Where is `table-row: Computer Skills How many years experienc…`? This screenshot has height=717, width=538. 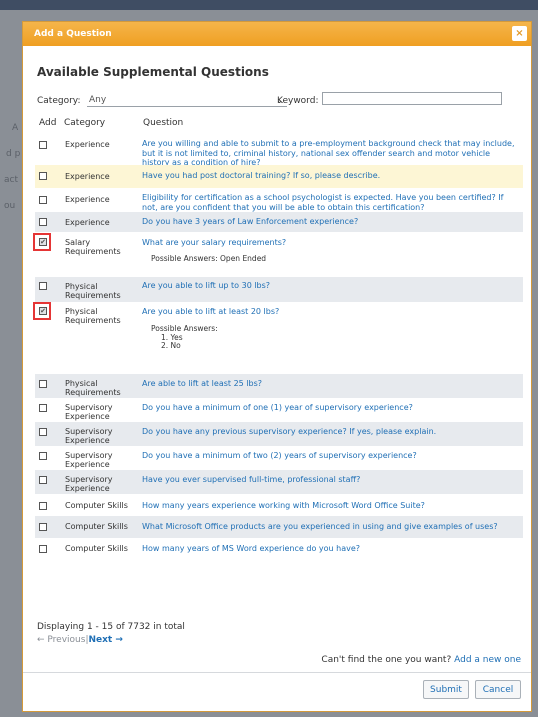
table-row: Computer Skills How many years experienc… is located at coordinates (279, 505).